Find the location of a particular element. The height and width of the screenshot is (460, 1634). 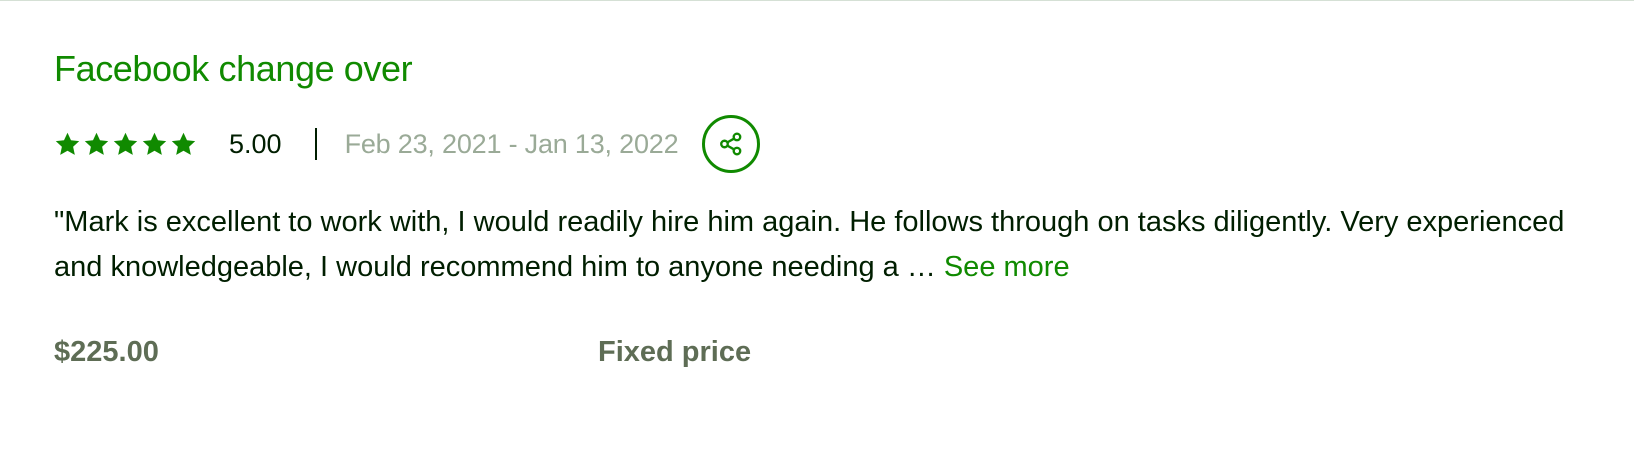

see-more-link: See more is located at coordinates (1007, 267).